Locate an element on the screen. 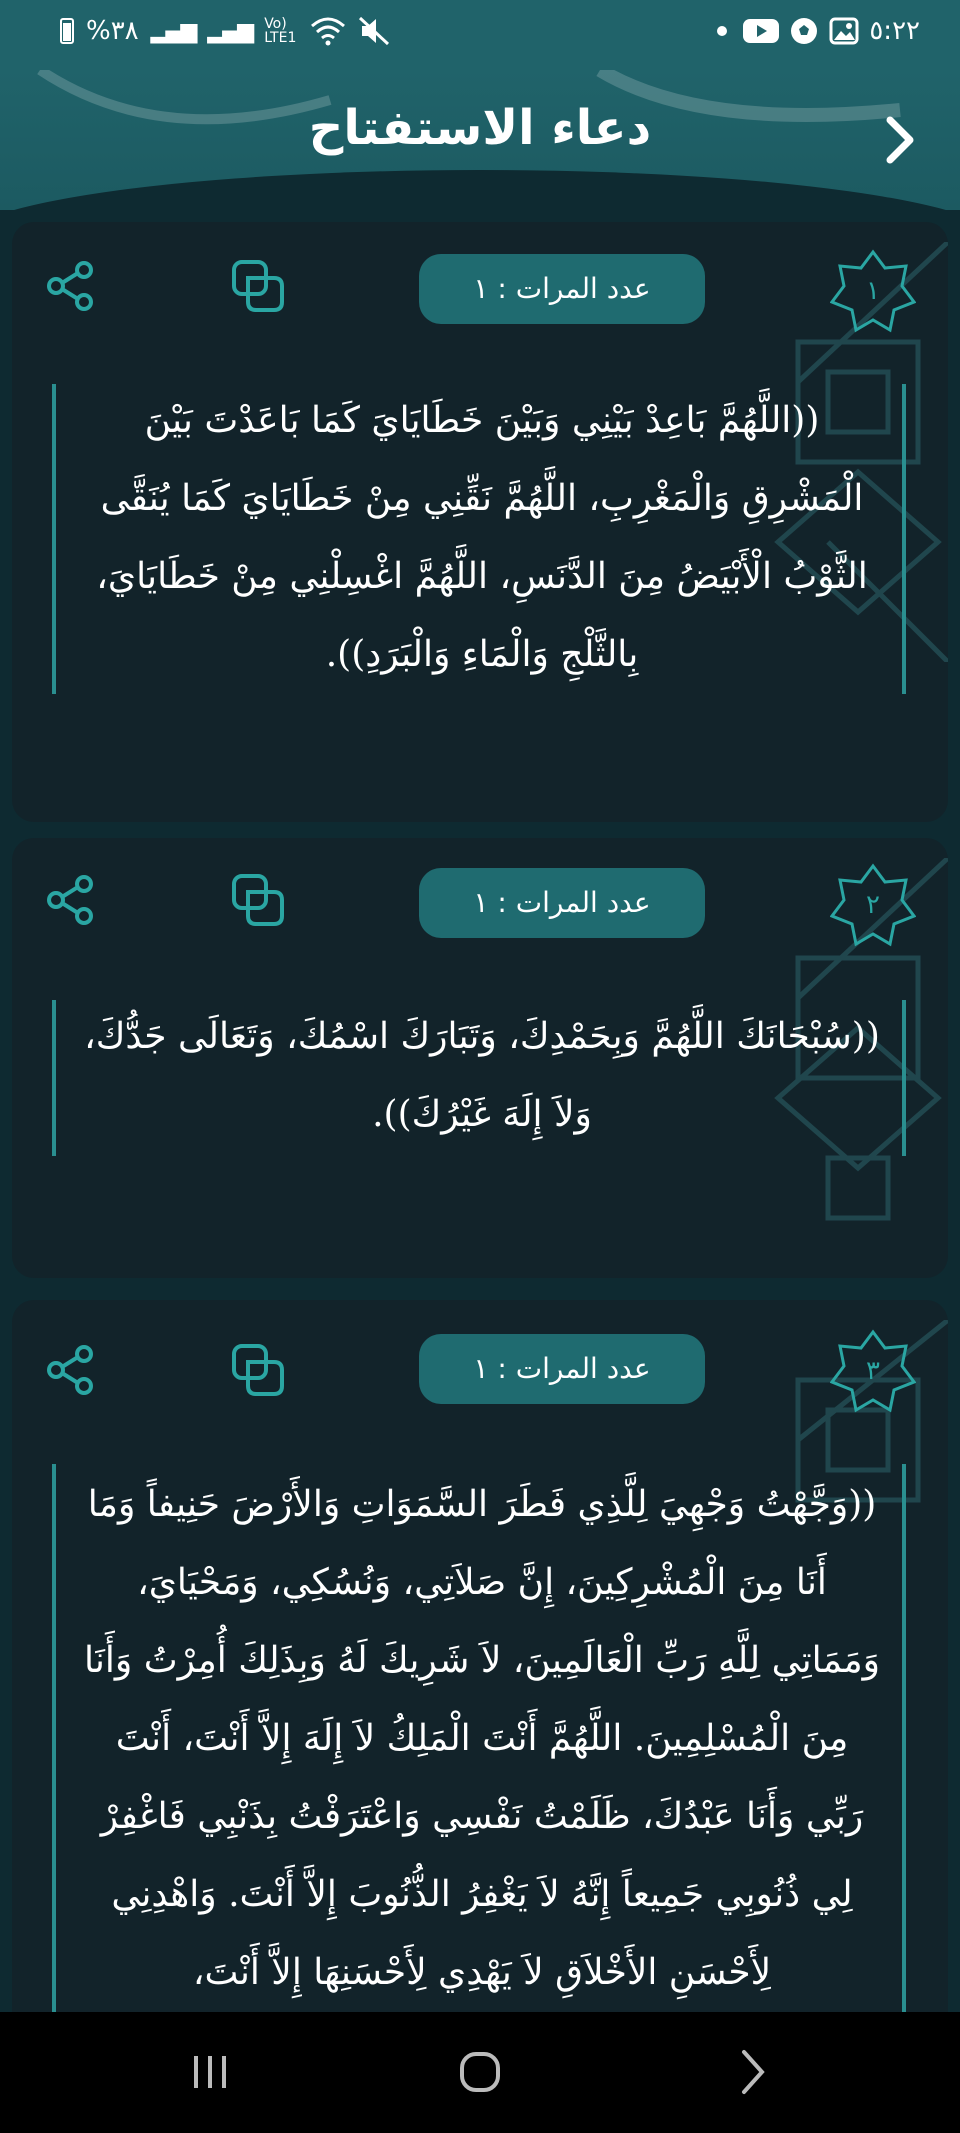 This screenshot has height=2133, width=960. number-badge: ٢ is located at coordinates (873, 905).